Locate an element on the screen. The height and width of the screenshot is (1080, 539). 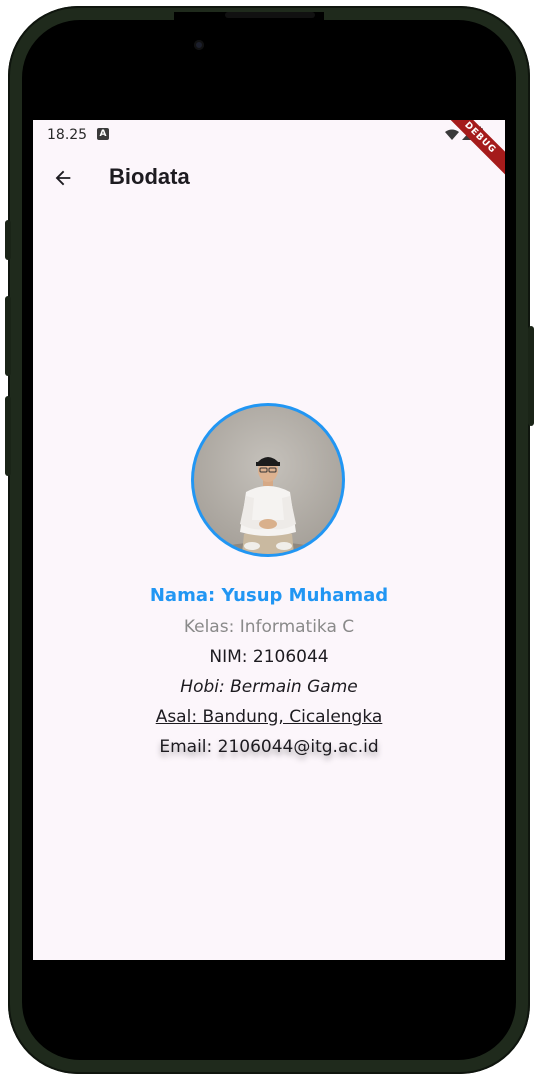
app-bar: Biodata is located at coordinates (269, 178).